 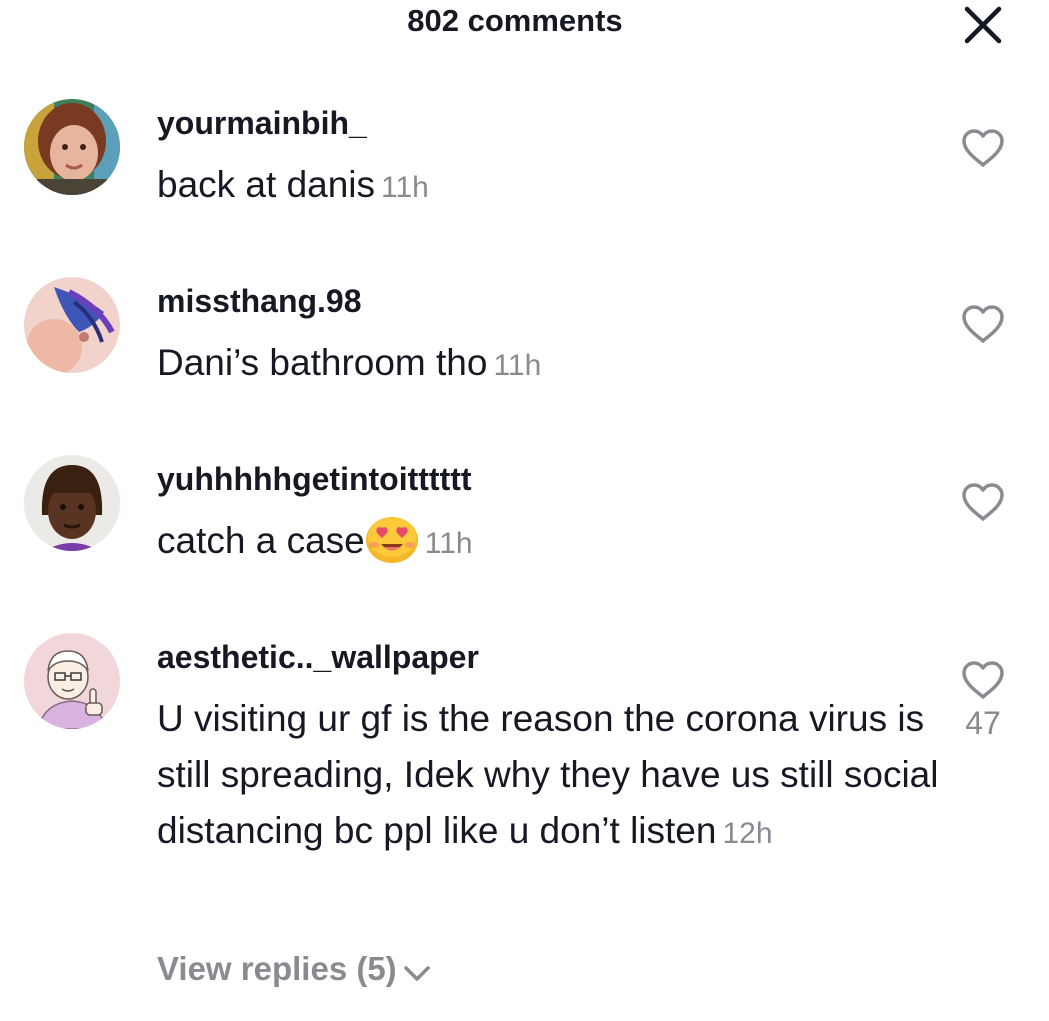 What do you see at coordinates (552, 364) in the screenshot?
I see `comment-text: Dani’s bathroom tho 11h` at bounding box center [552, 364].